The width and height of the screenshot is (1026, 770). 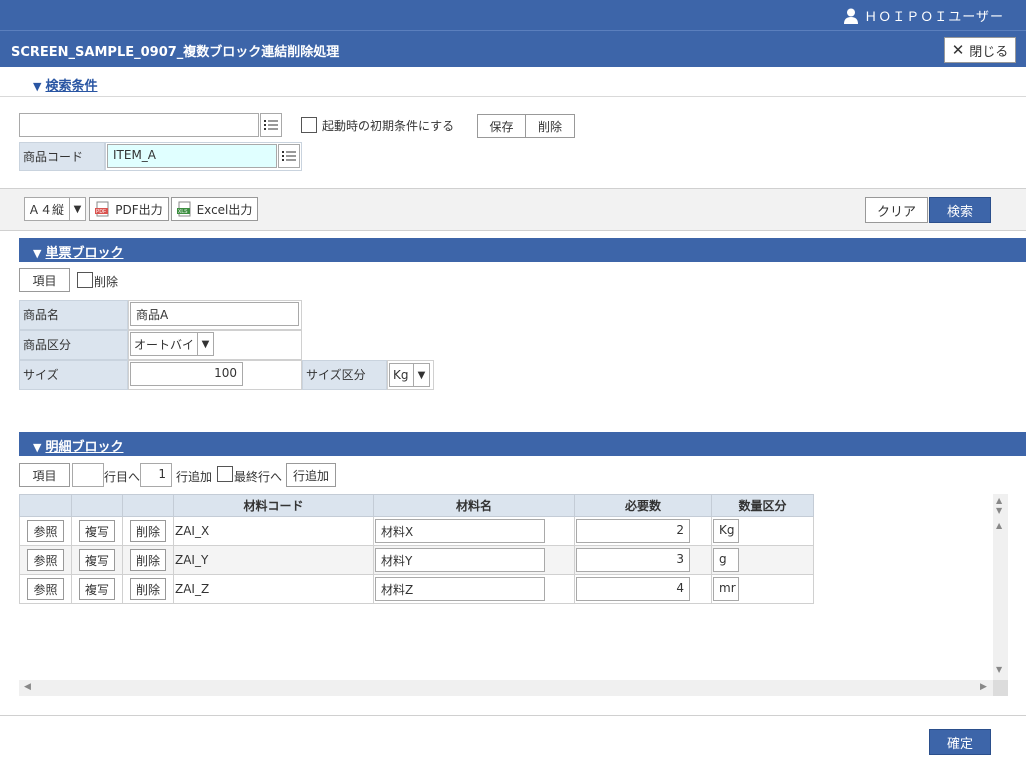 I want to click on page-title: SCREEN_SAMPLE_0907_複数ブロック連結削除処理, so click(x=175, y=52).